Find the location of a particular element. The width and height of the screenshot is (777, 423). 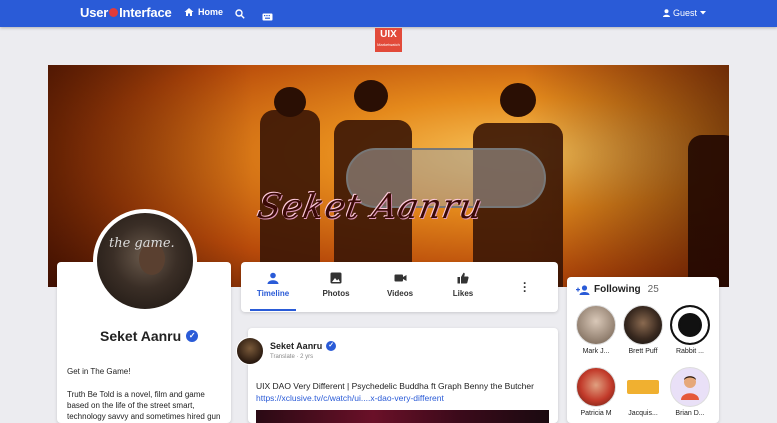

brand-logo: User Interface is located at coordinates (126, 12).